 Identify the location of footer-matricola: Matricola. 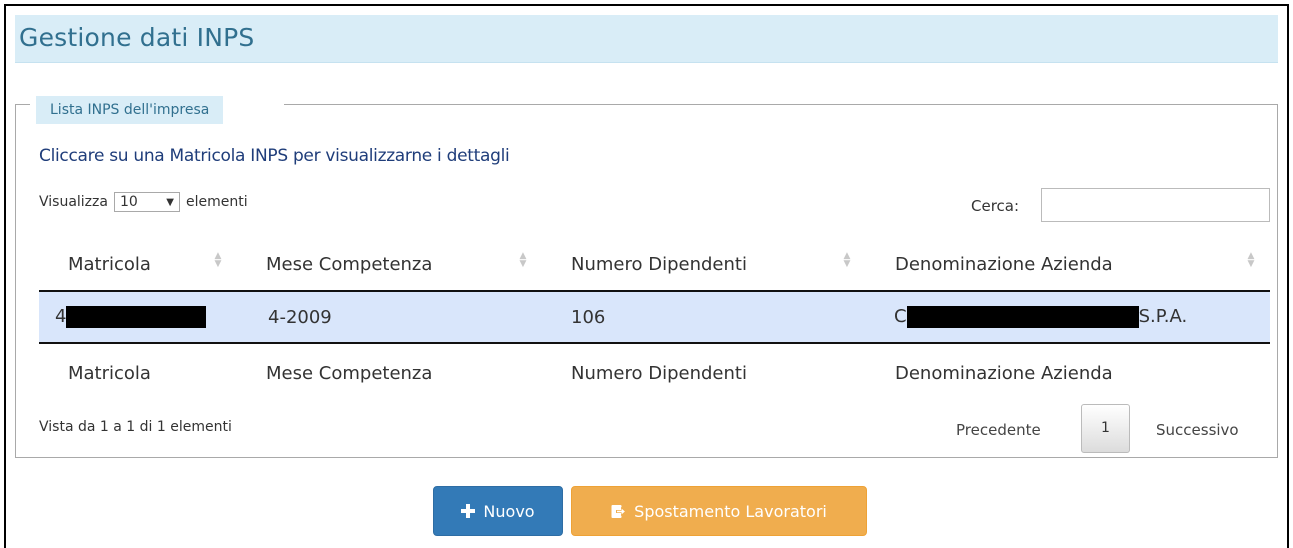
(109, 373).